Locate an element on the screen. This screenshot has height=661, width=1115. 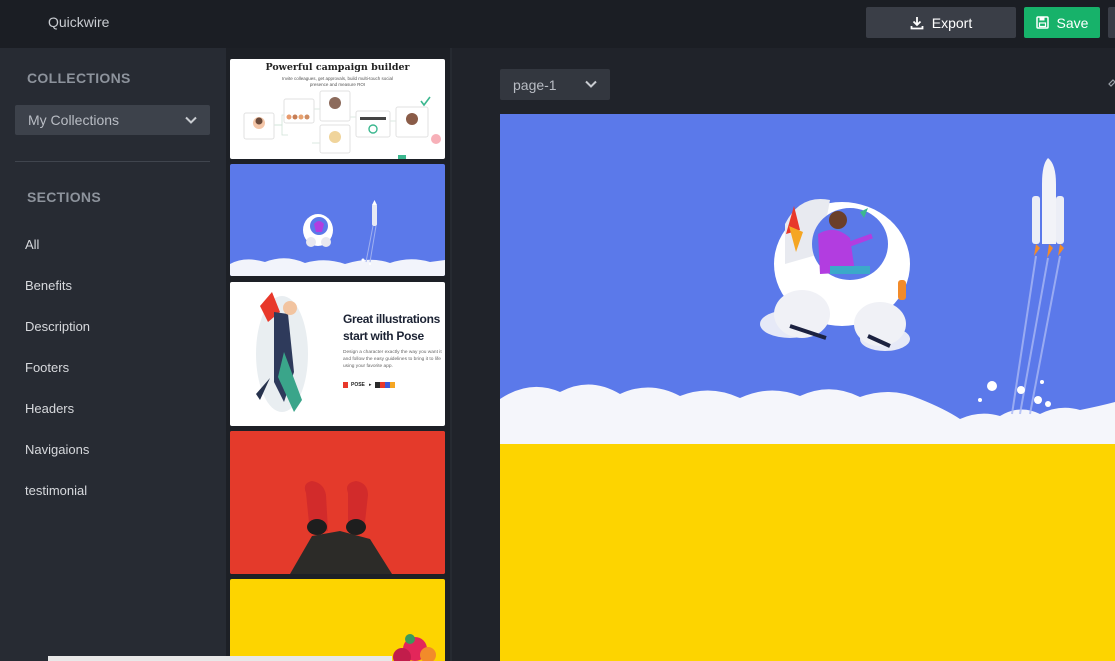
sidebar-item-benefits: Benefits is located at coordinates (48, 285).